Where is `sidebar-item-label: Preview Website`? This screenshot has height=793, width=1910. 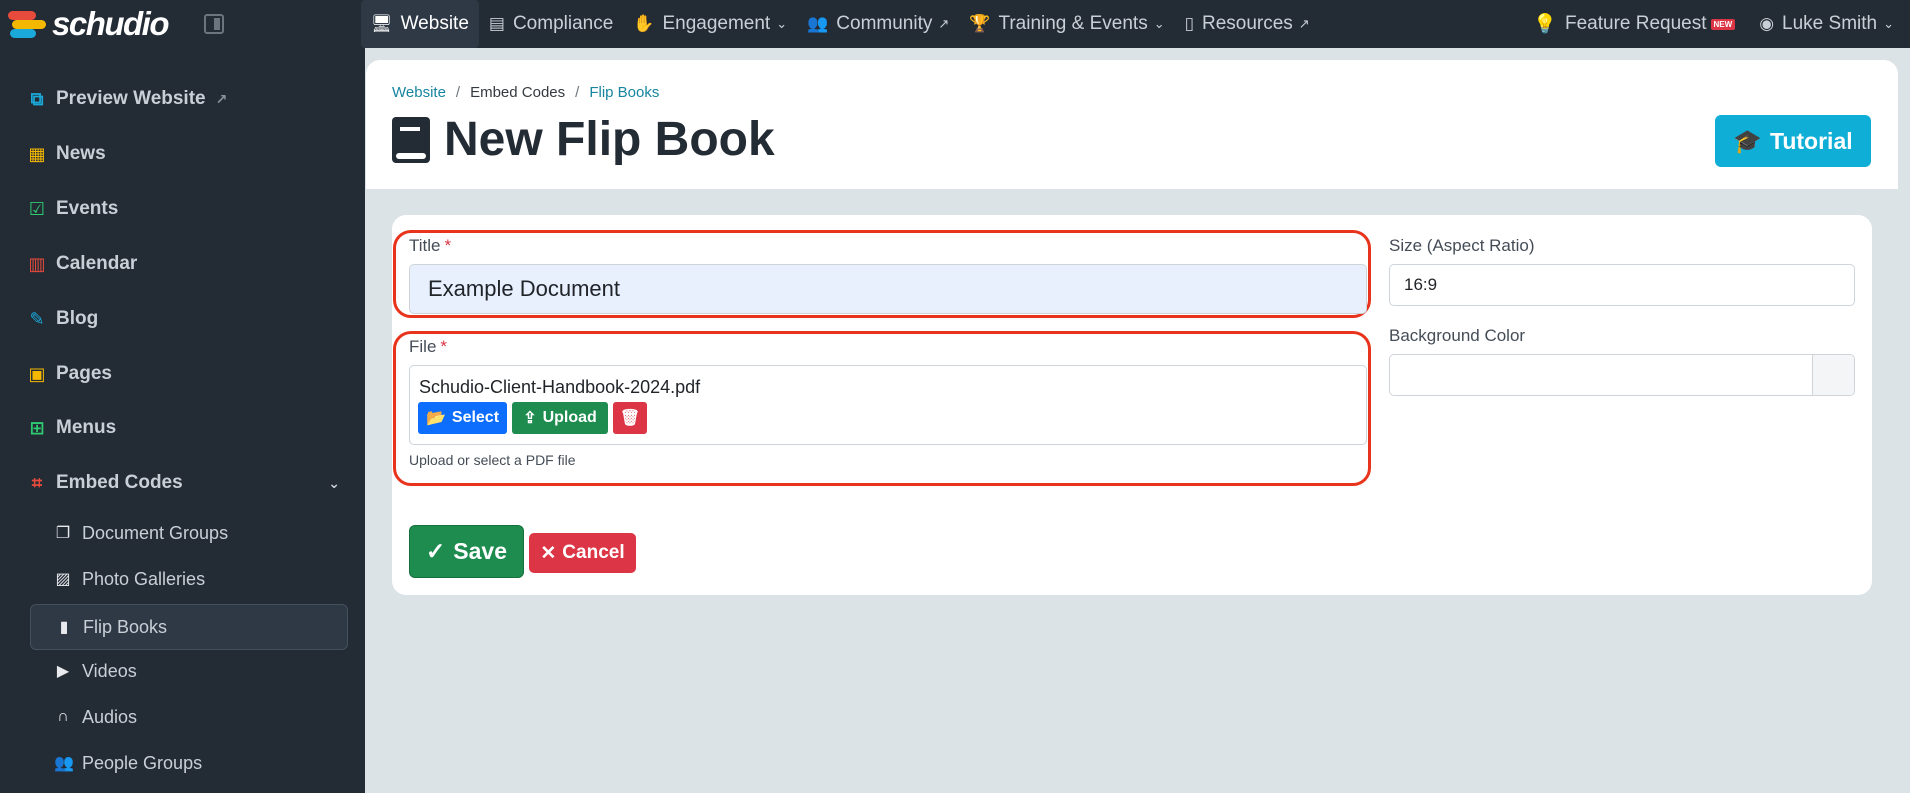 sidebar-item-label: Preview Website is located at coordinates (131, 98).